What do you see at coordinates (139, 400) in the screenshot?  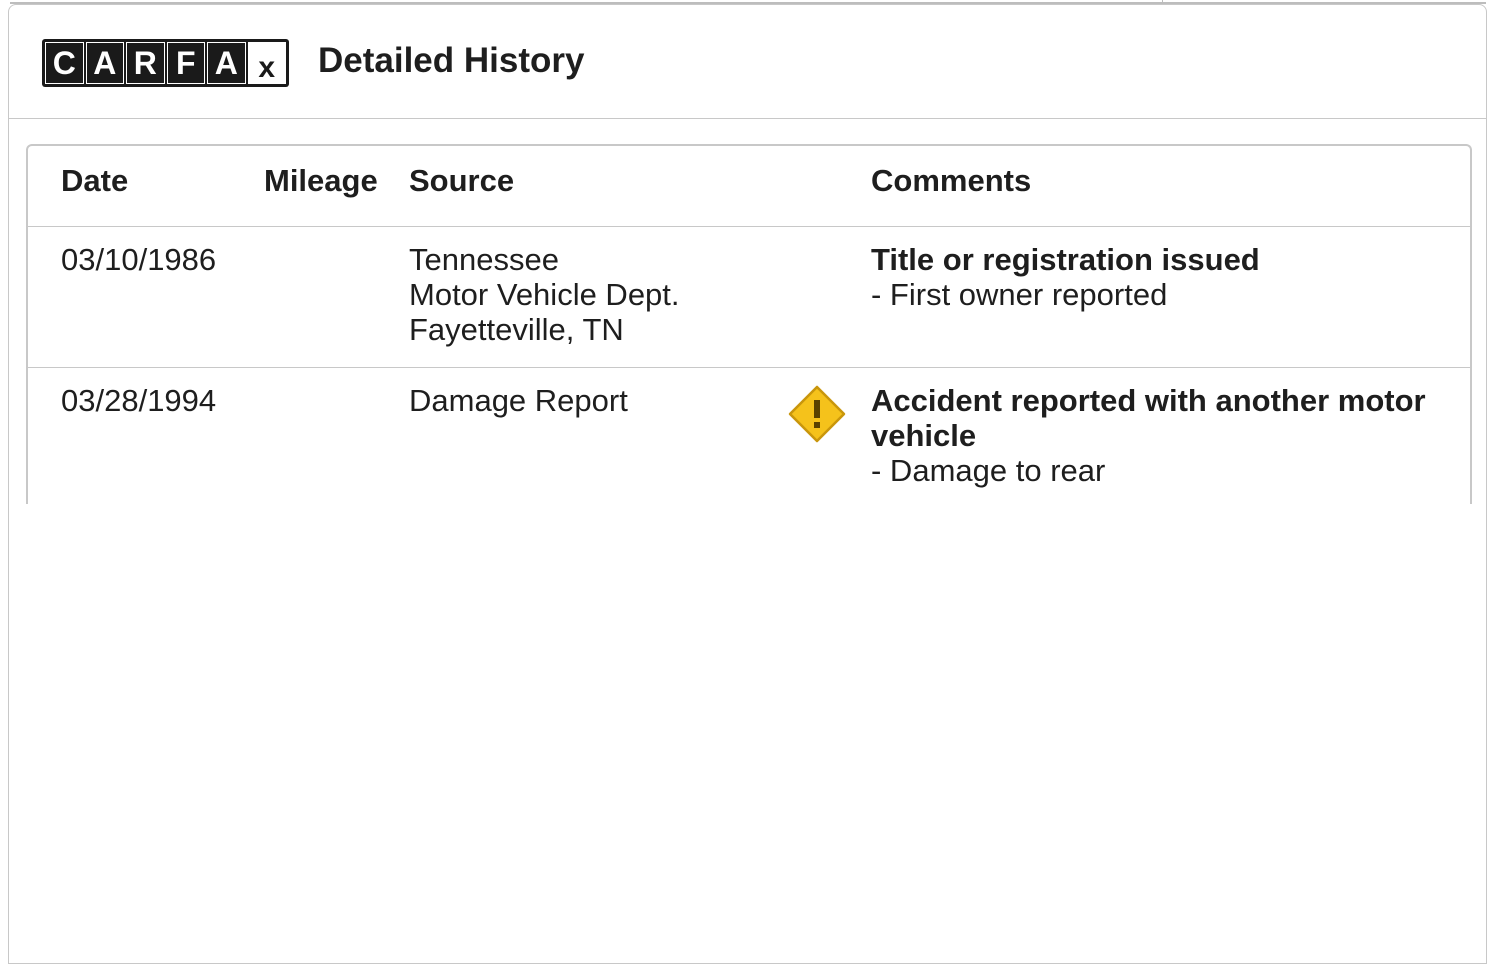 I see `row-date: 03/28/1994` at bounding box center [139, 400].